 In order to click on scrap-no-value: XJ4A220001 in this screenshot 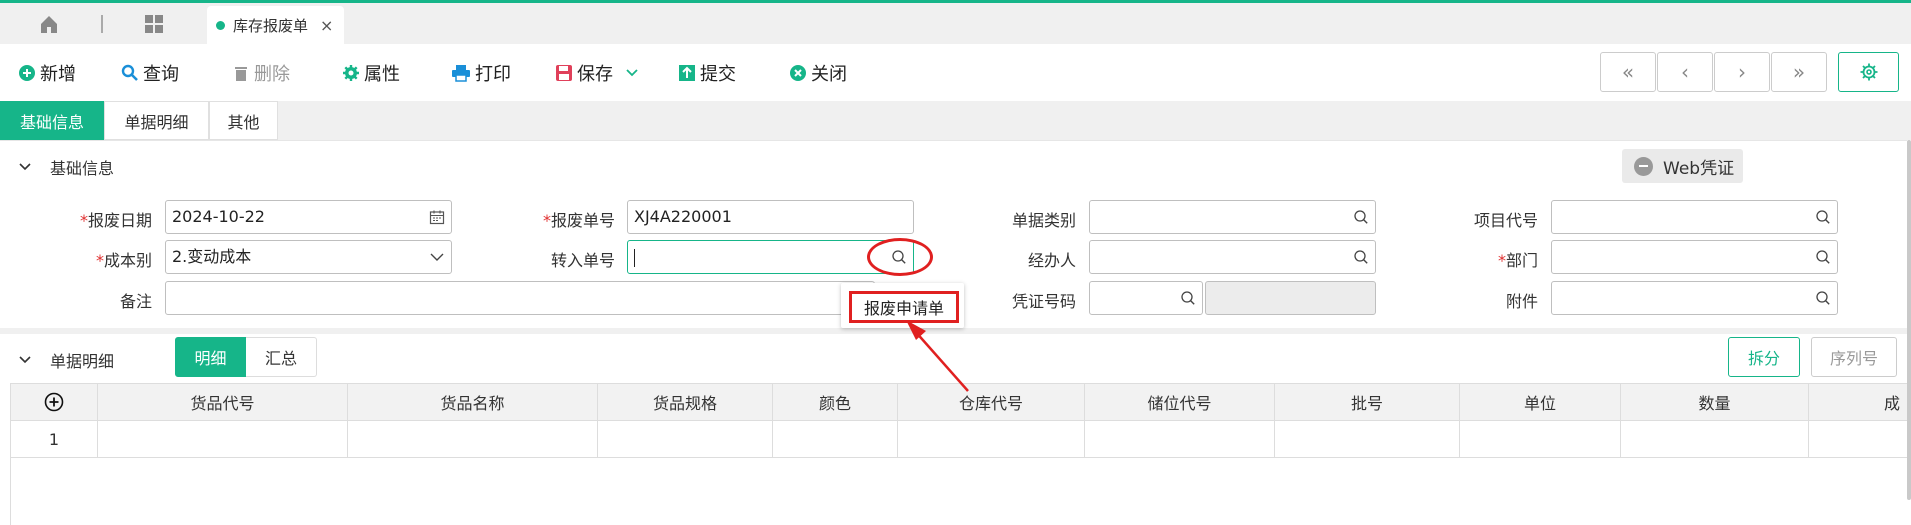, I will do `click(683, 216)`.